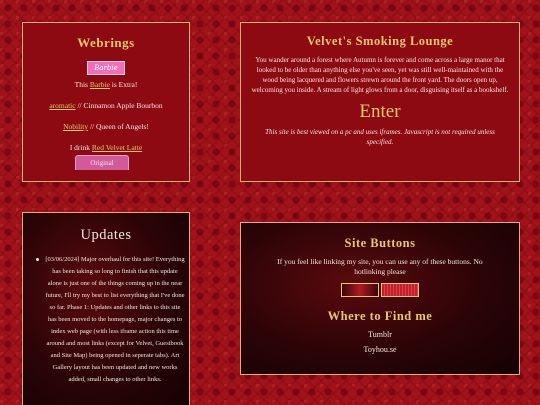 This screenshot has height=405, width=540. Describe the element at coordinates (117, 147) in the screenshot. I see `red-velvet-latte-link: Red Velvet Latte` at that location.